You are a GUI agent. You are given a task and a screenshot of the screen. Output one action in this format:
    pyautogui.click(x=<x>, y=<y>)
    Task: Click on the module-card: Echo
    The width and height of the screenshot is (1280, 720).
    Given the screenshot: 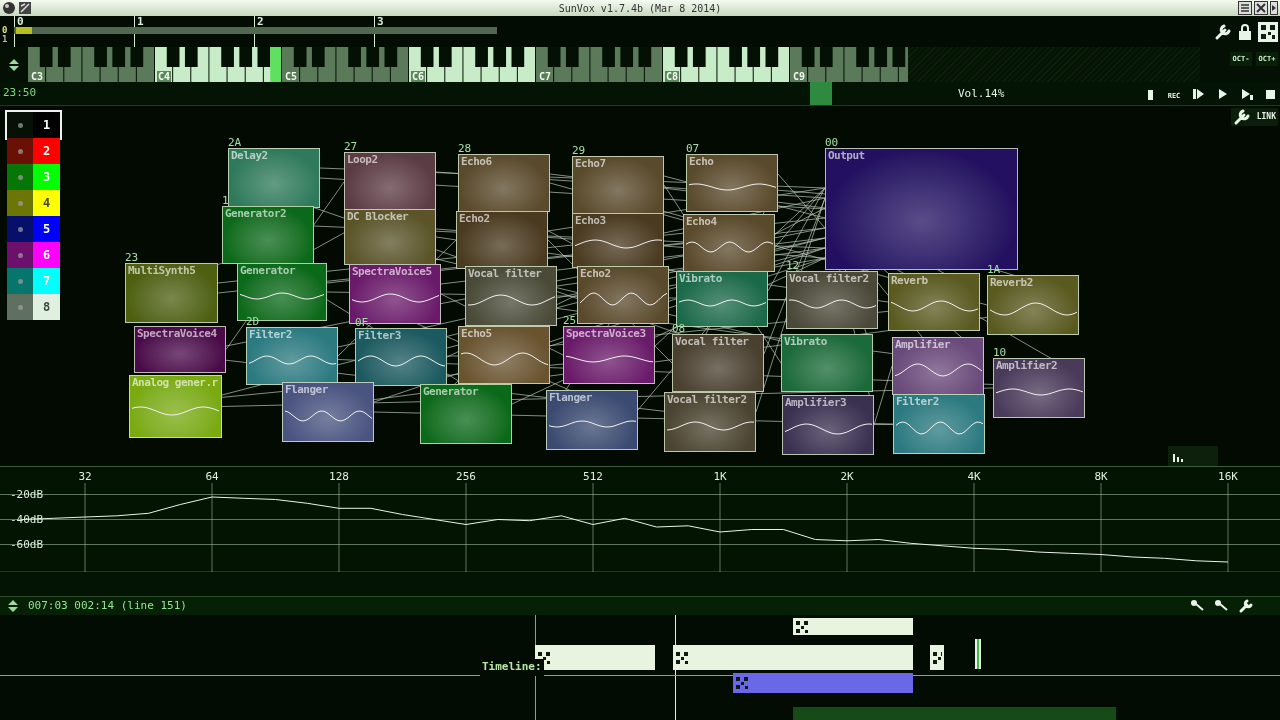 What is the action you would take?
    pyautogui.click(x=732, y=183)
    